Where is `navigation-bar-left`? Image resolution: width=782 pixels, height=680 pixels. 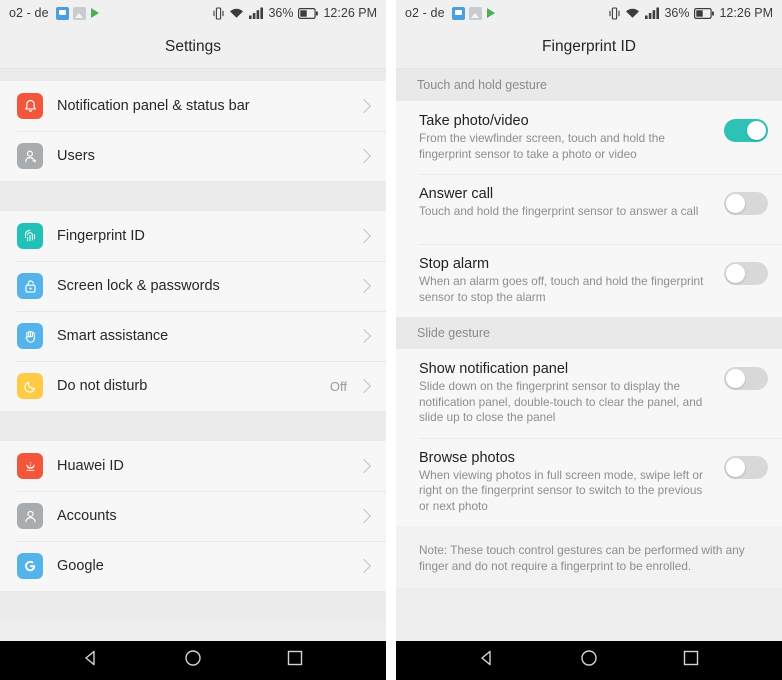
navigation-bar-left is located at coordinates (193, 660).